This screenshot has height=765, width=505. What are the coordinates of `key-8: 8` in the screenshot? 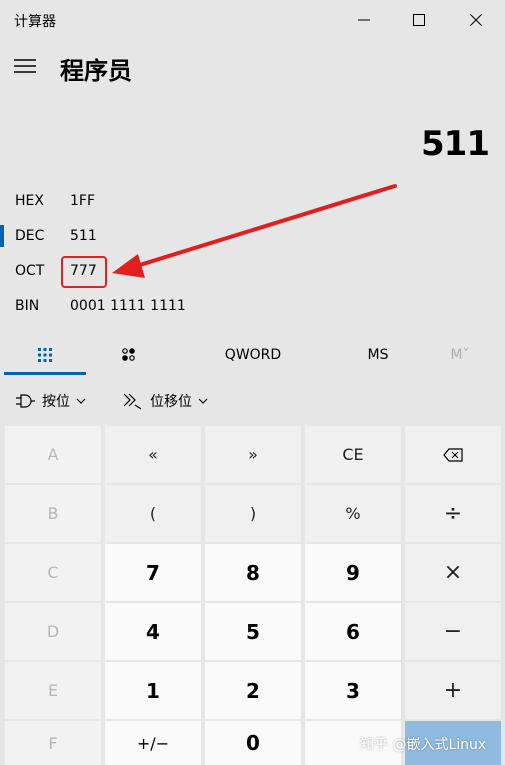 It's located at (253, 572).